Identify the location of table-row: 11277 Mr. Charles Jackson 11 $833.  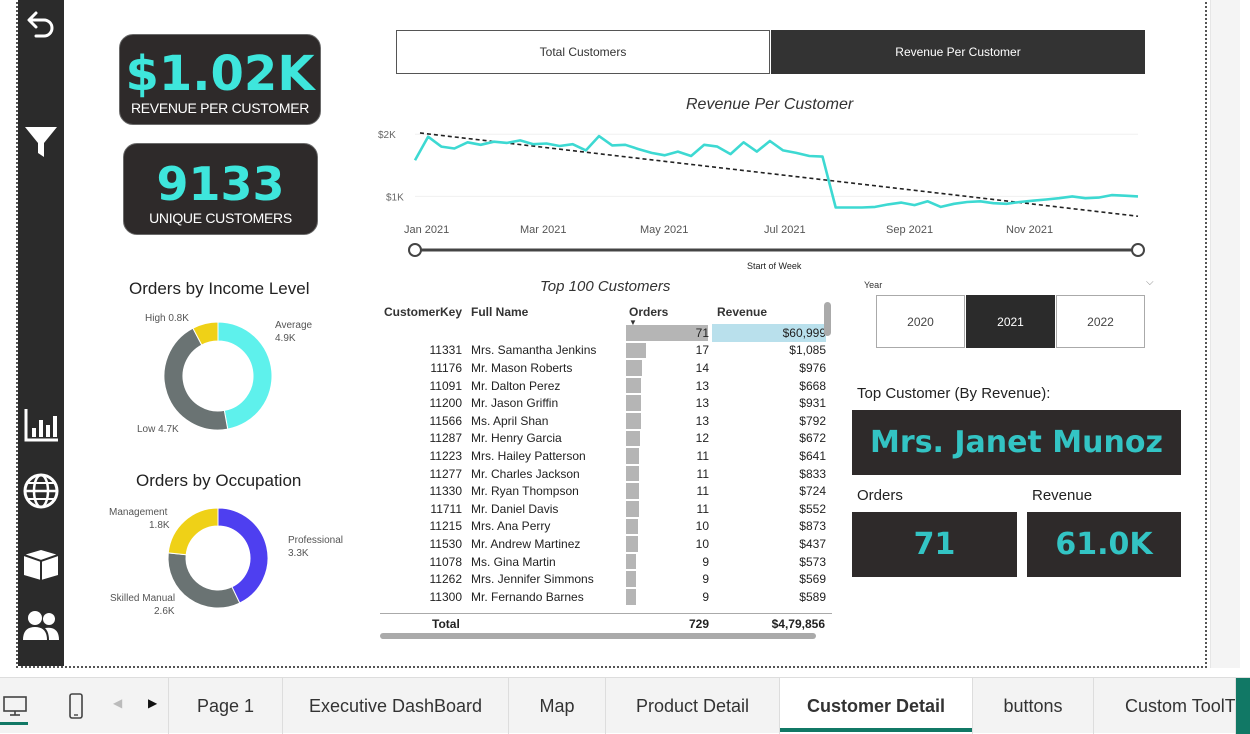
(603, 474).